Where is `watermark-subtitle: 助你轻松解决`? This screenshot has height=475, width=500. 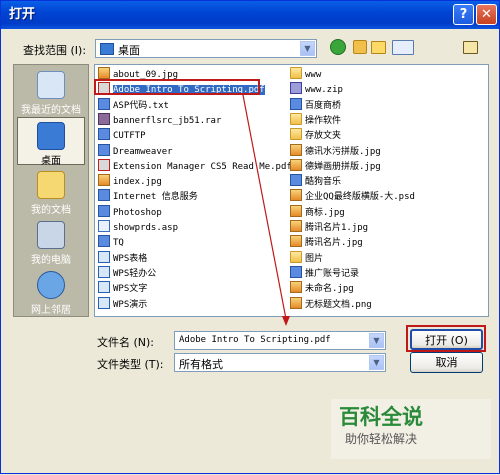
watermark-subtitle: 助你轻松解决 is located at coordinates (381, 439).